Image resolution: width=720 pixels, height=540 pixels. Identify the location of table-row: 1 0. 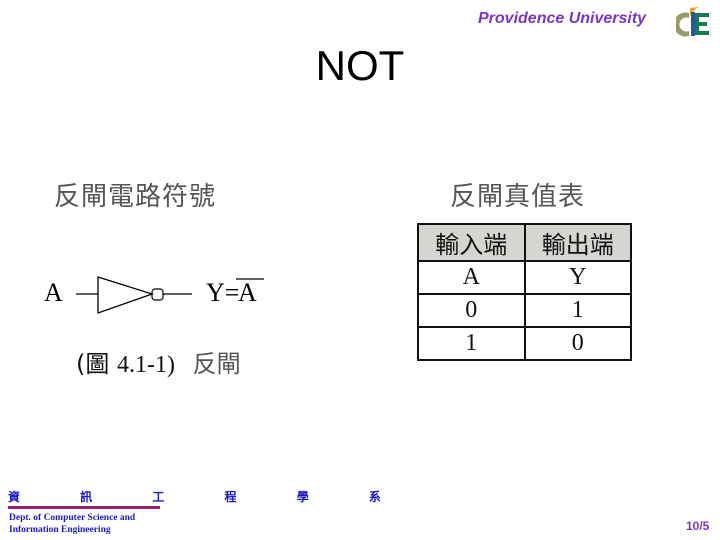
(524, 343).